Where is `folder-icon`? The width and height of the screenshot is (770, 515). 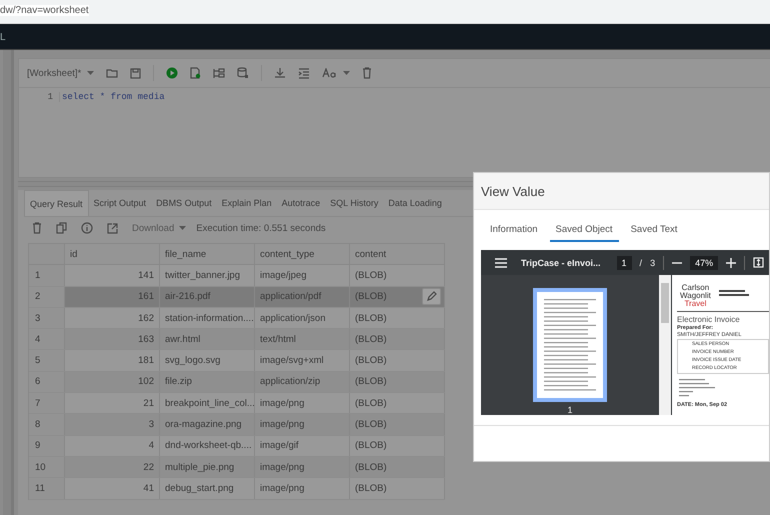 folder-icon is located at coordinates (112, 73).